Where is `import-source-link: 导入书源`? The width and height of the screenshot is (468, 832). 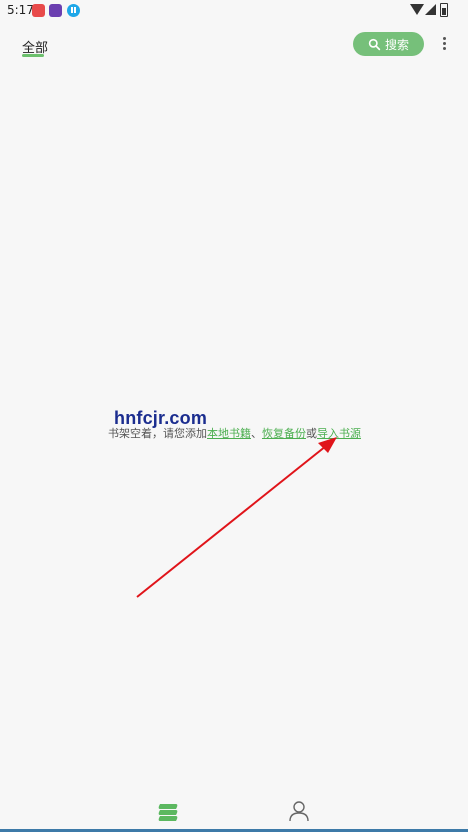 import-source-link: 导入书源 is located at coordinates (339, 433).